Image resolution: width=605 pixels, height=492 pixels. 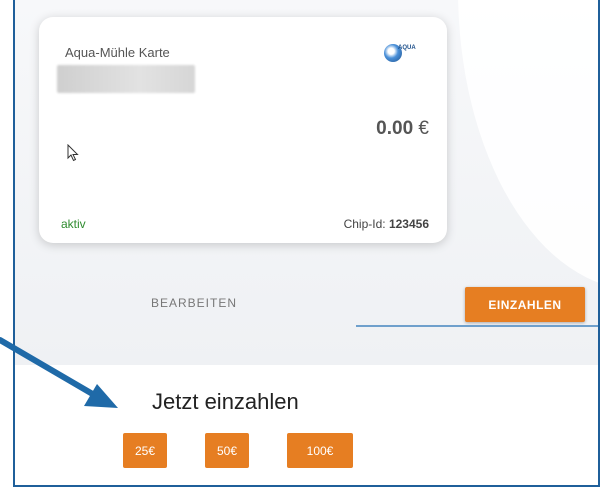 What do you see at coordinates (225, 401) in the screenshot?
I see `deposit-heading: Jetzt einzahlen` at bounding box center [225, 401].